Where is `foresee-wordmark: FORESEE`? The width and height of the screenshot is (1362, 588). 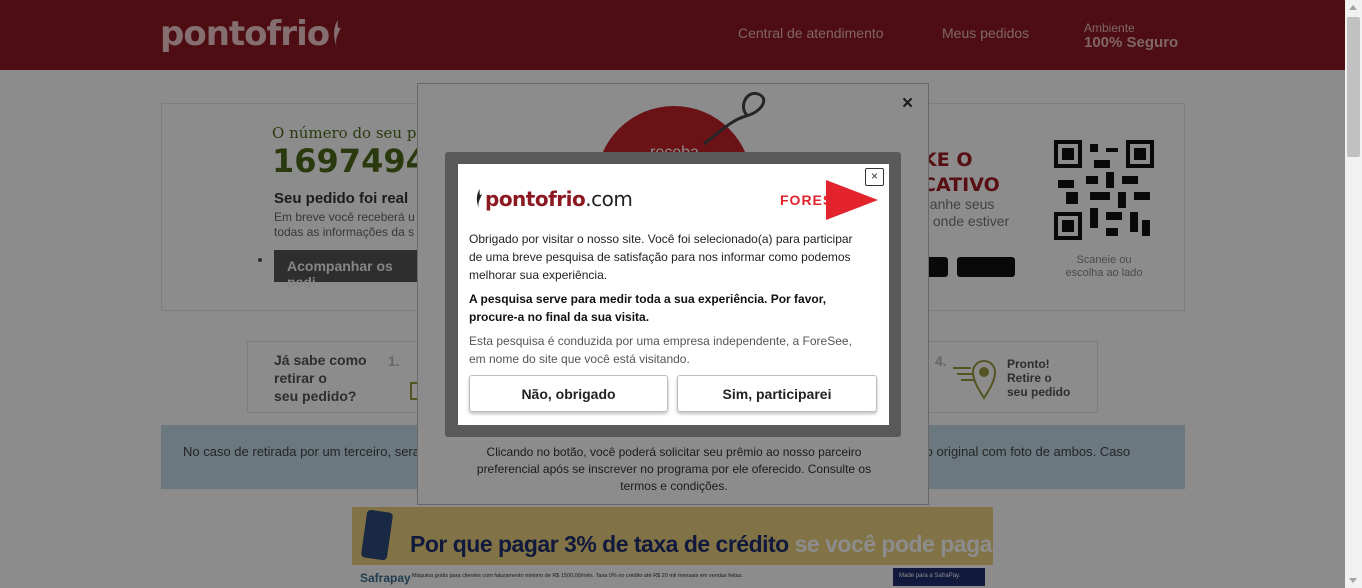 foresee-wordmark: FORESEE is located at coordinates (817, 200).